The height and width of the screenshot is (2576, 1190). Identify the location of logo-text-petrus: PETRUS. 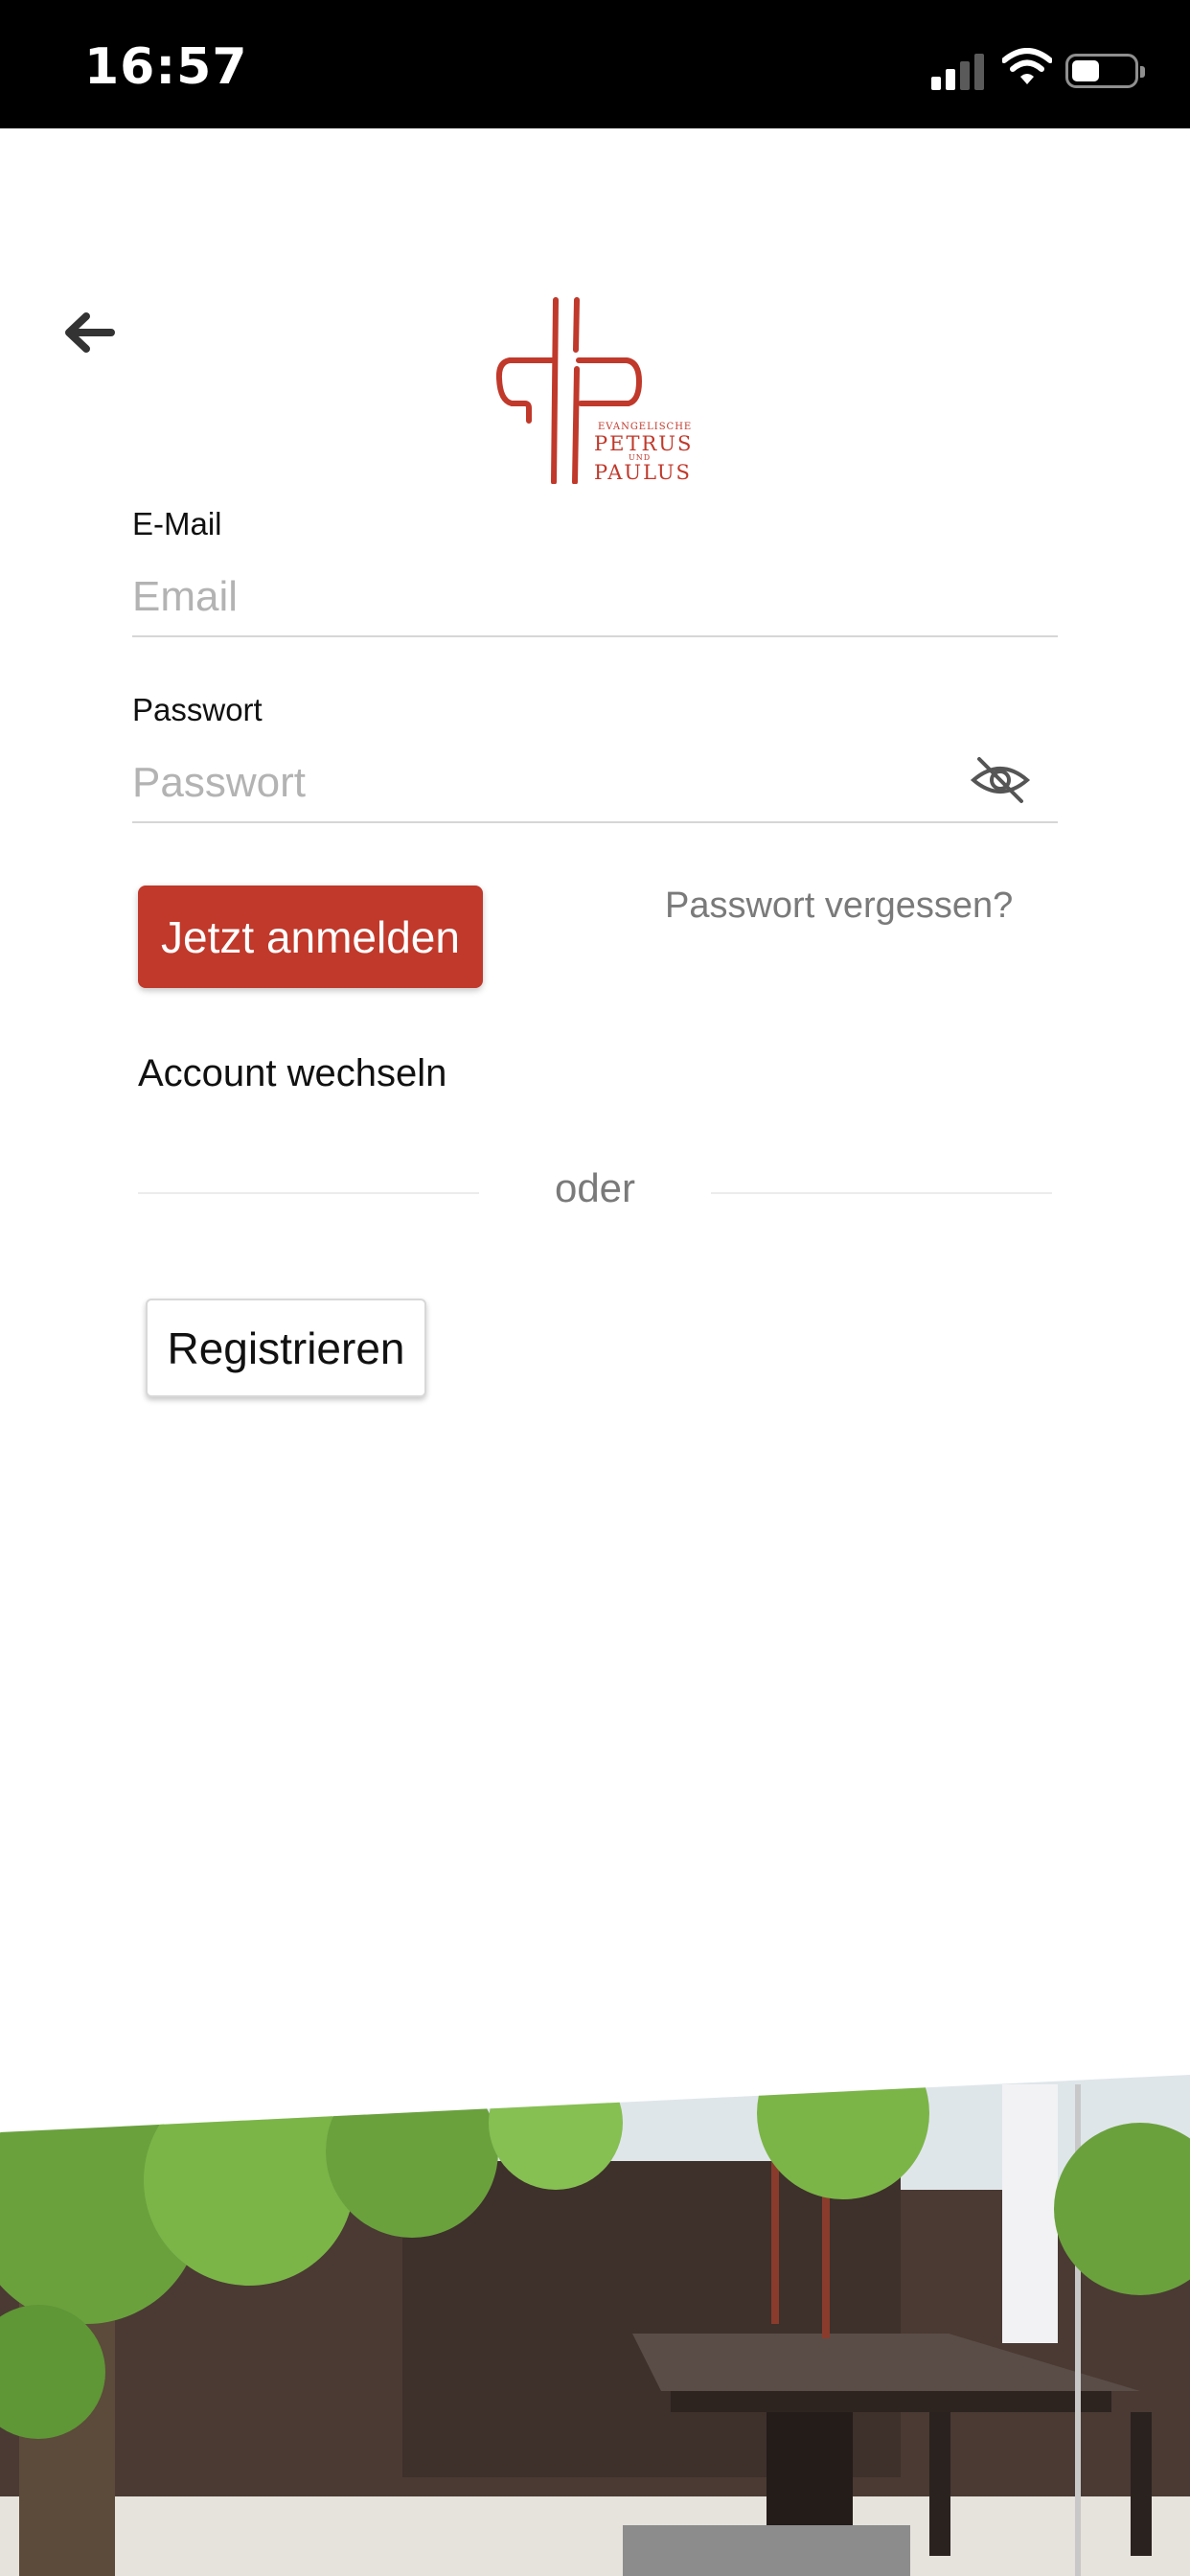
(644, 444).